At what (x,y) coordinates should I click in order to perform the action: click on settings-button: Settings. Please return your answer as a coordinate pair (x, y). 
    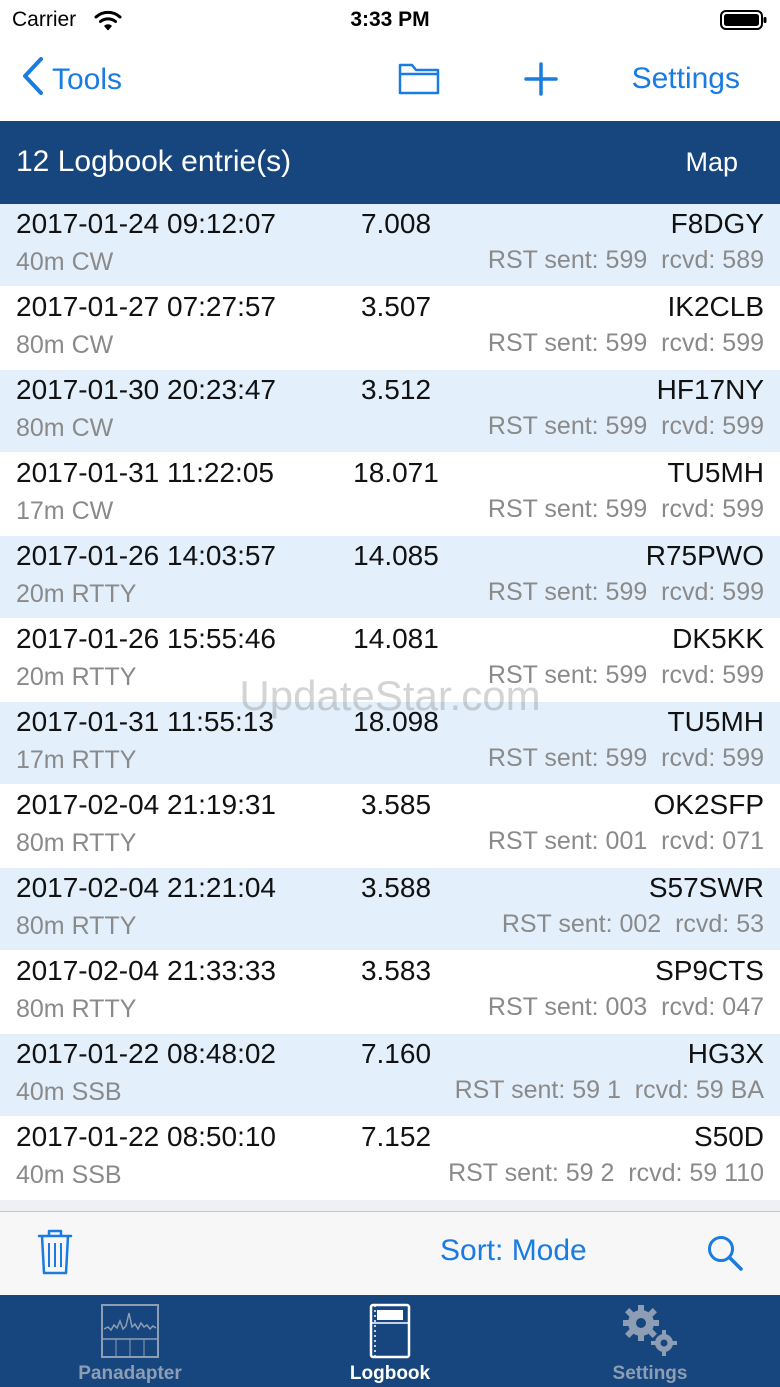
    Looking at the image, I should click on (686, 79).